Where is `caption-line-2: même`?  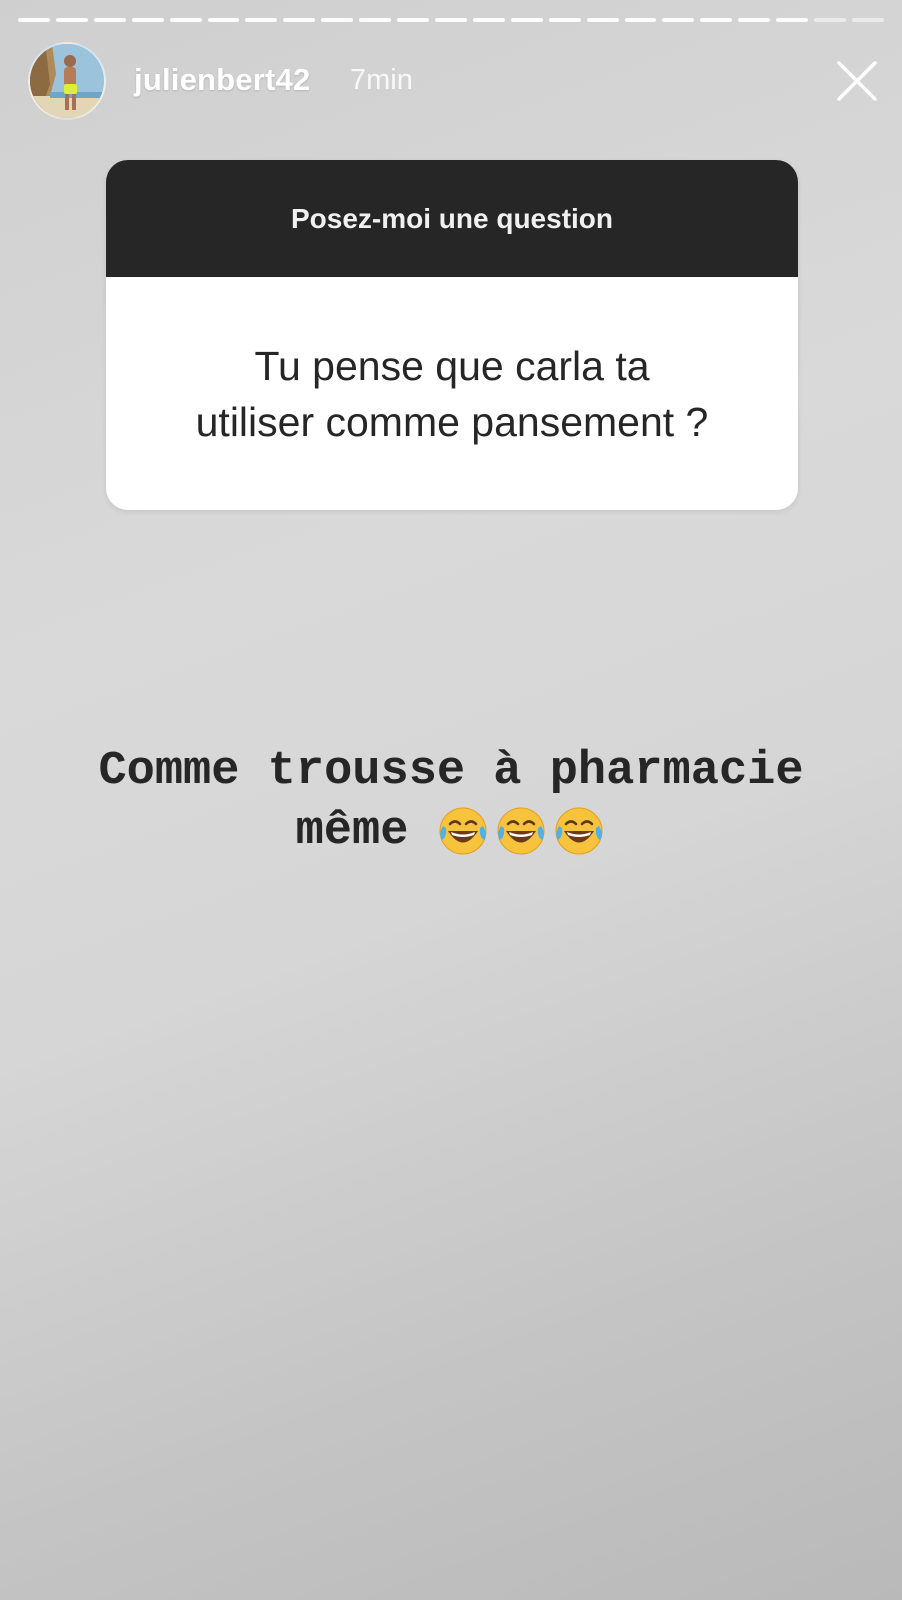 caption-line-2: même is located at coordinates (352, 831).